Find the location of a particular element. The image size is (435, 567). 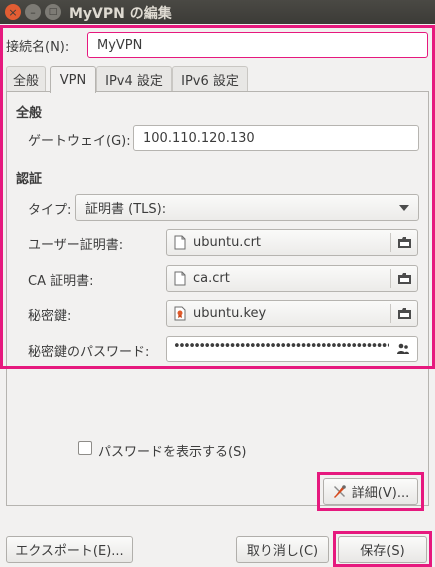

key-password-label: 秘密鍵のパスワード: is located at coordinates (89, 352).